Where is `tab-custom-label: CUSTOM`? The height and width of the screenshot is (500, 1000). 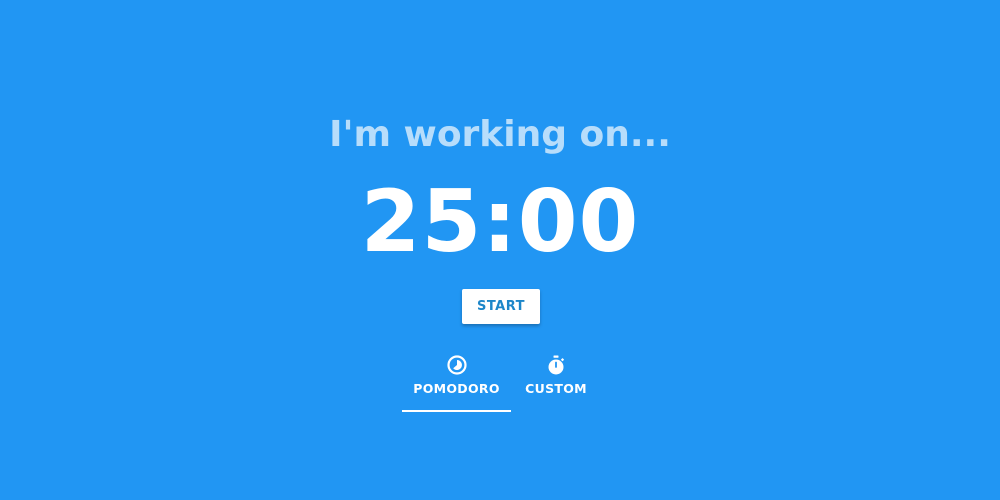 tab-custom-label: CUSTOM is located at coordinates (556, 388).